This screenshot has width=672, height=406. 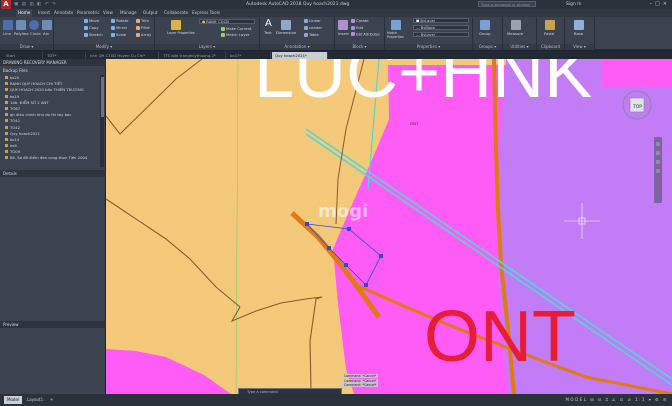 What do you see at coordinates (300, 55) in the screenshot?
I see `doc-tab-quy-hoach-2021: Quy hoach2021*` at bounding box center [300, 55].